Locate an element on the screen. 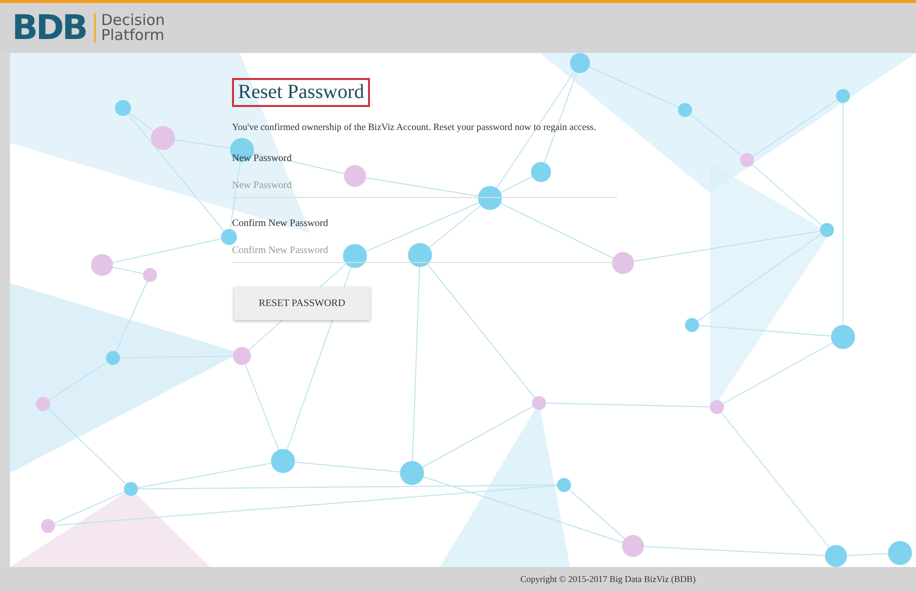  copyright-text: Copyright © 2015-2017 Big Data BizViz (BDB) is located at coordinates (608, 579).